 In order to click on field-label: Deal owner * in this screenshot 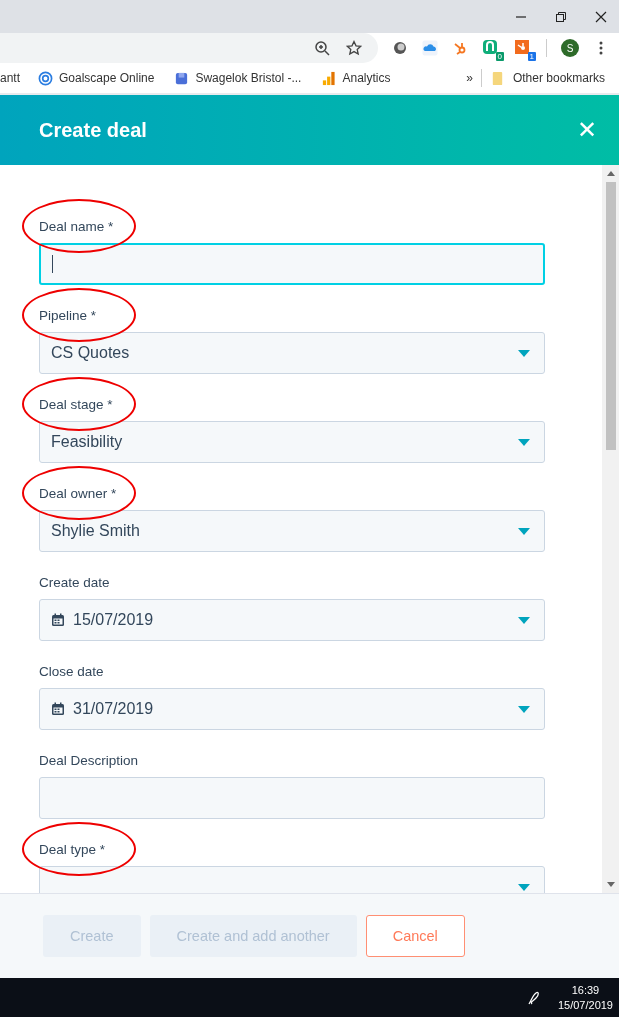, I will do `click(78, 493)`.